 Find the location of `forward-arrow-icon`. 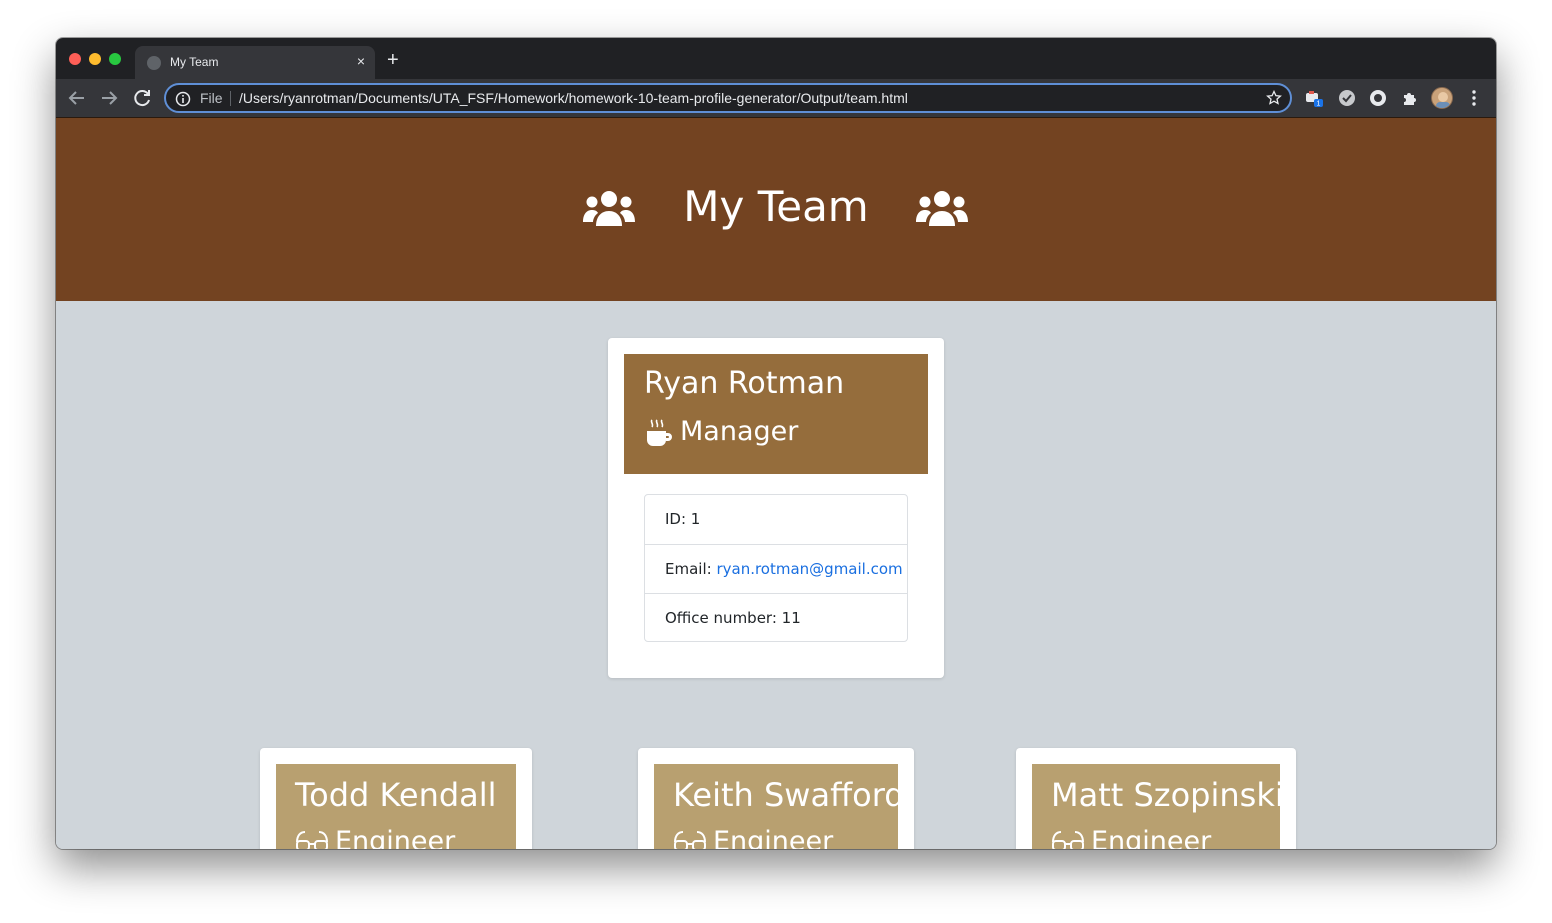

forward-arrow-icon is located at coordinates (109, 98).